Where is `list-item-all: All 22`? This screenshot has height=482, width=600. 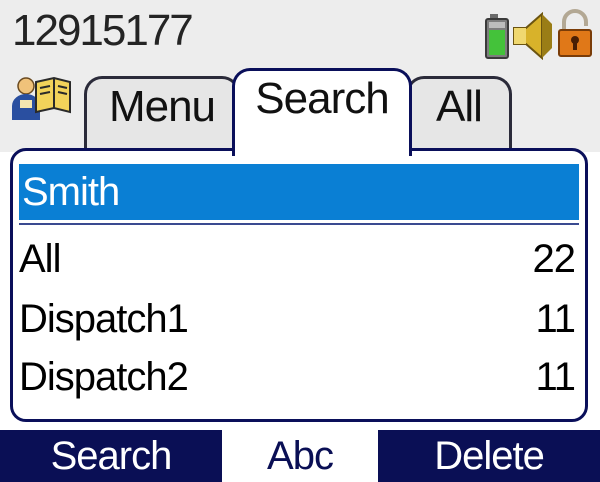 list-item-all: All 22 is located at coordinates (299, 259).